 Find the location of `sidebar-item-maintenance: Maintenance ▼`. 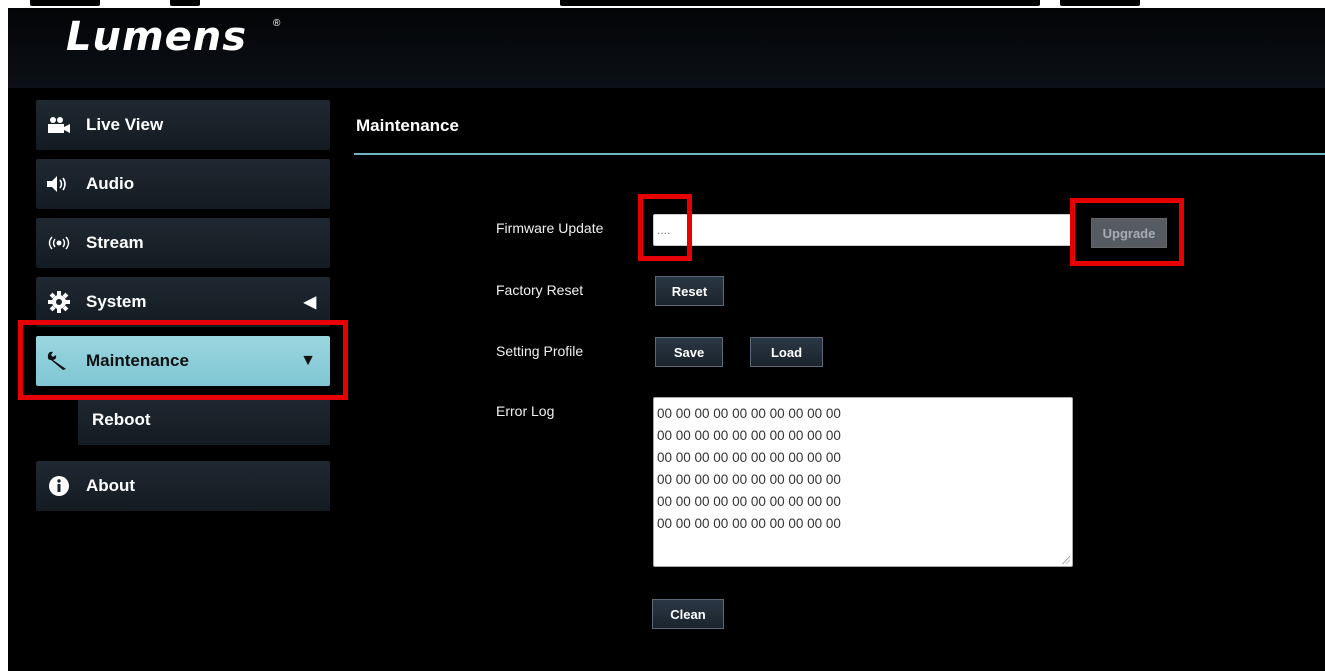

sidebar-item-maintenance: Maintenance ▼ is located at coordinates (183, 361).